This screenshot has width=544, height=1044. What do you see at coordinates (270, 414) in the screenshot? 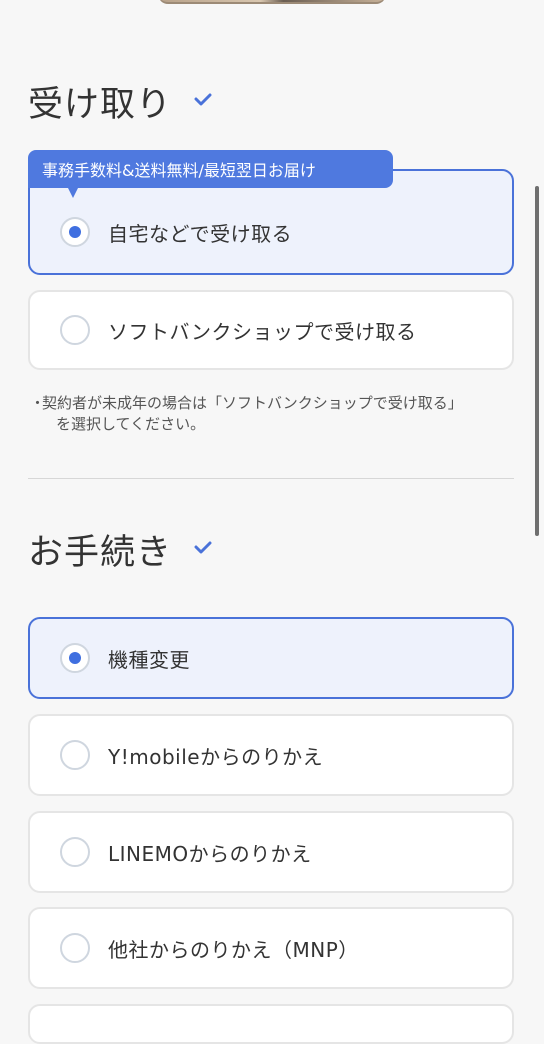
I see `minor-contract-note: ・契約者が未成年の場合は「ソフトバンクショップで受け取る」 を選択してください。` at bounding box center [270, 414].